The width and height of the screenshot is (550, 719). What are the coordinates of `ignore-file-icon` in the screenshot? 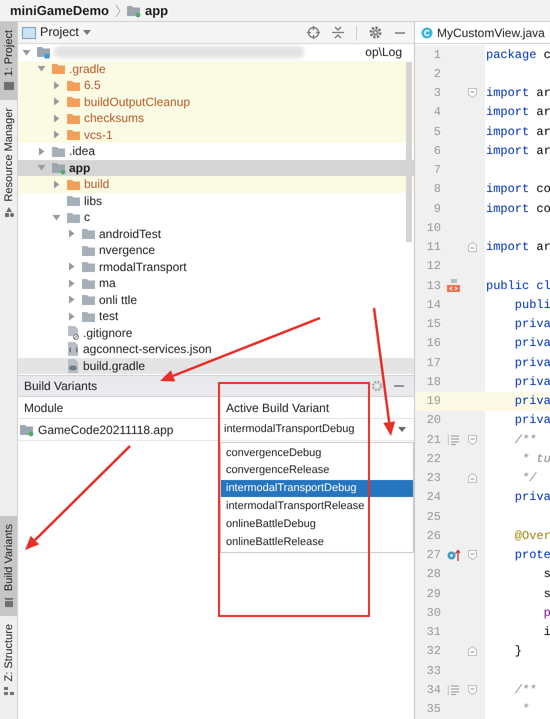 It's located at (73, 333).